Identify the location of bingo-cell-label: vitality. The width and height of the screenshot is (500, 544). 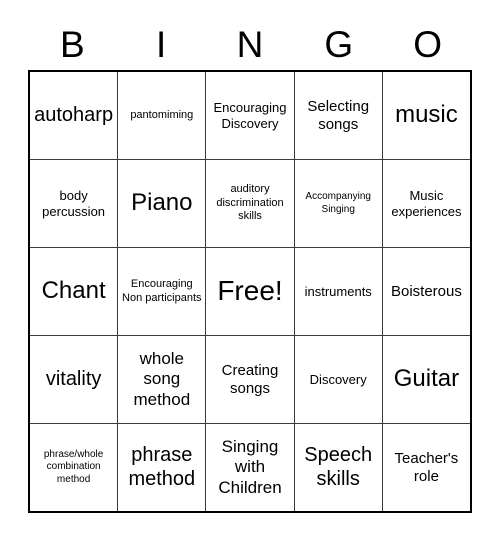
(73, 378).